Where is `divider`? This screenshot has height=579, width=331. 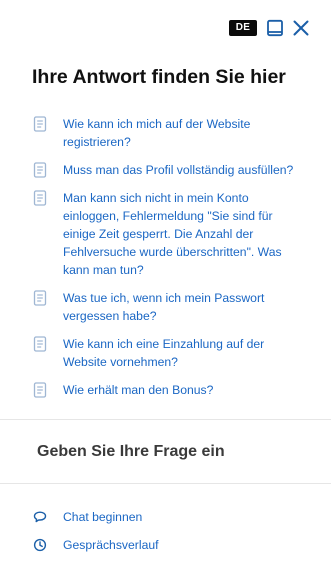
divider is located at coordinates (165, 483).